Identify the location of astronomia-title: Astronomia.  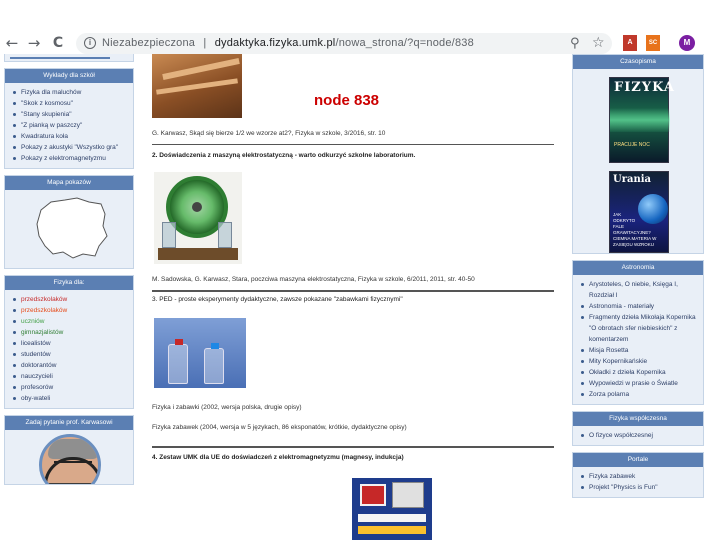
(638, 268).